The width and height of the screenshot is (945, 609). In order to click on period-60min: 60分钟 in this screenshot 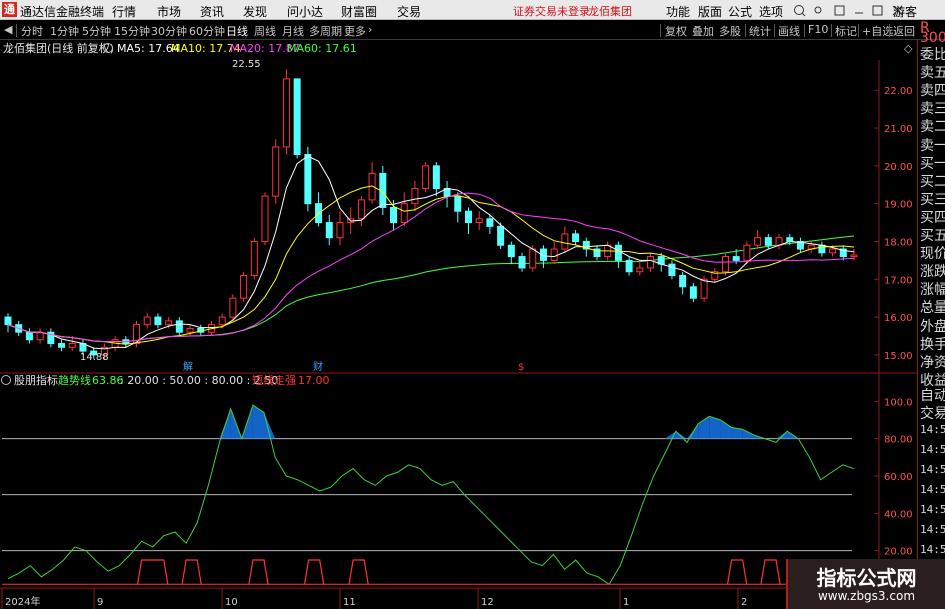, I will do `click(207, 31)`.